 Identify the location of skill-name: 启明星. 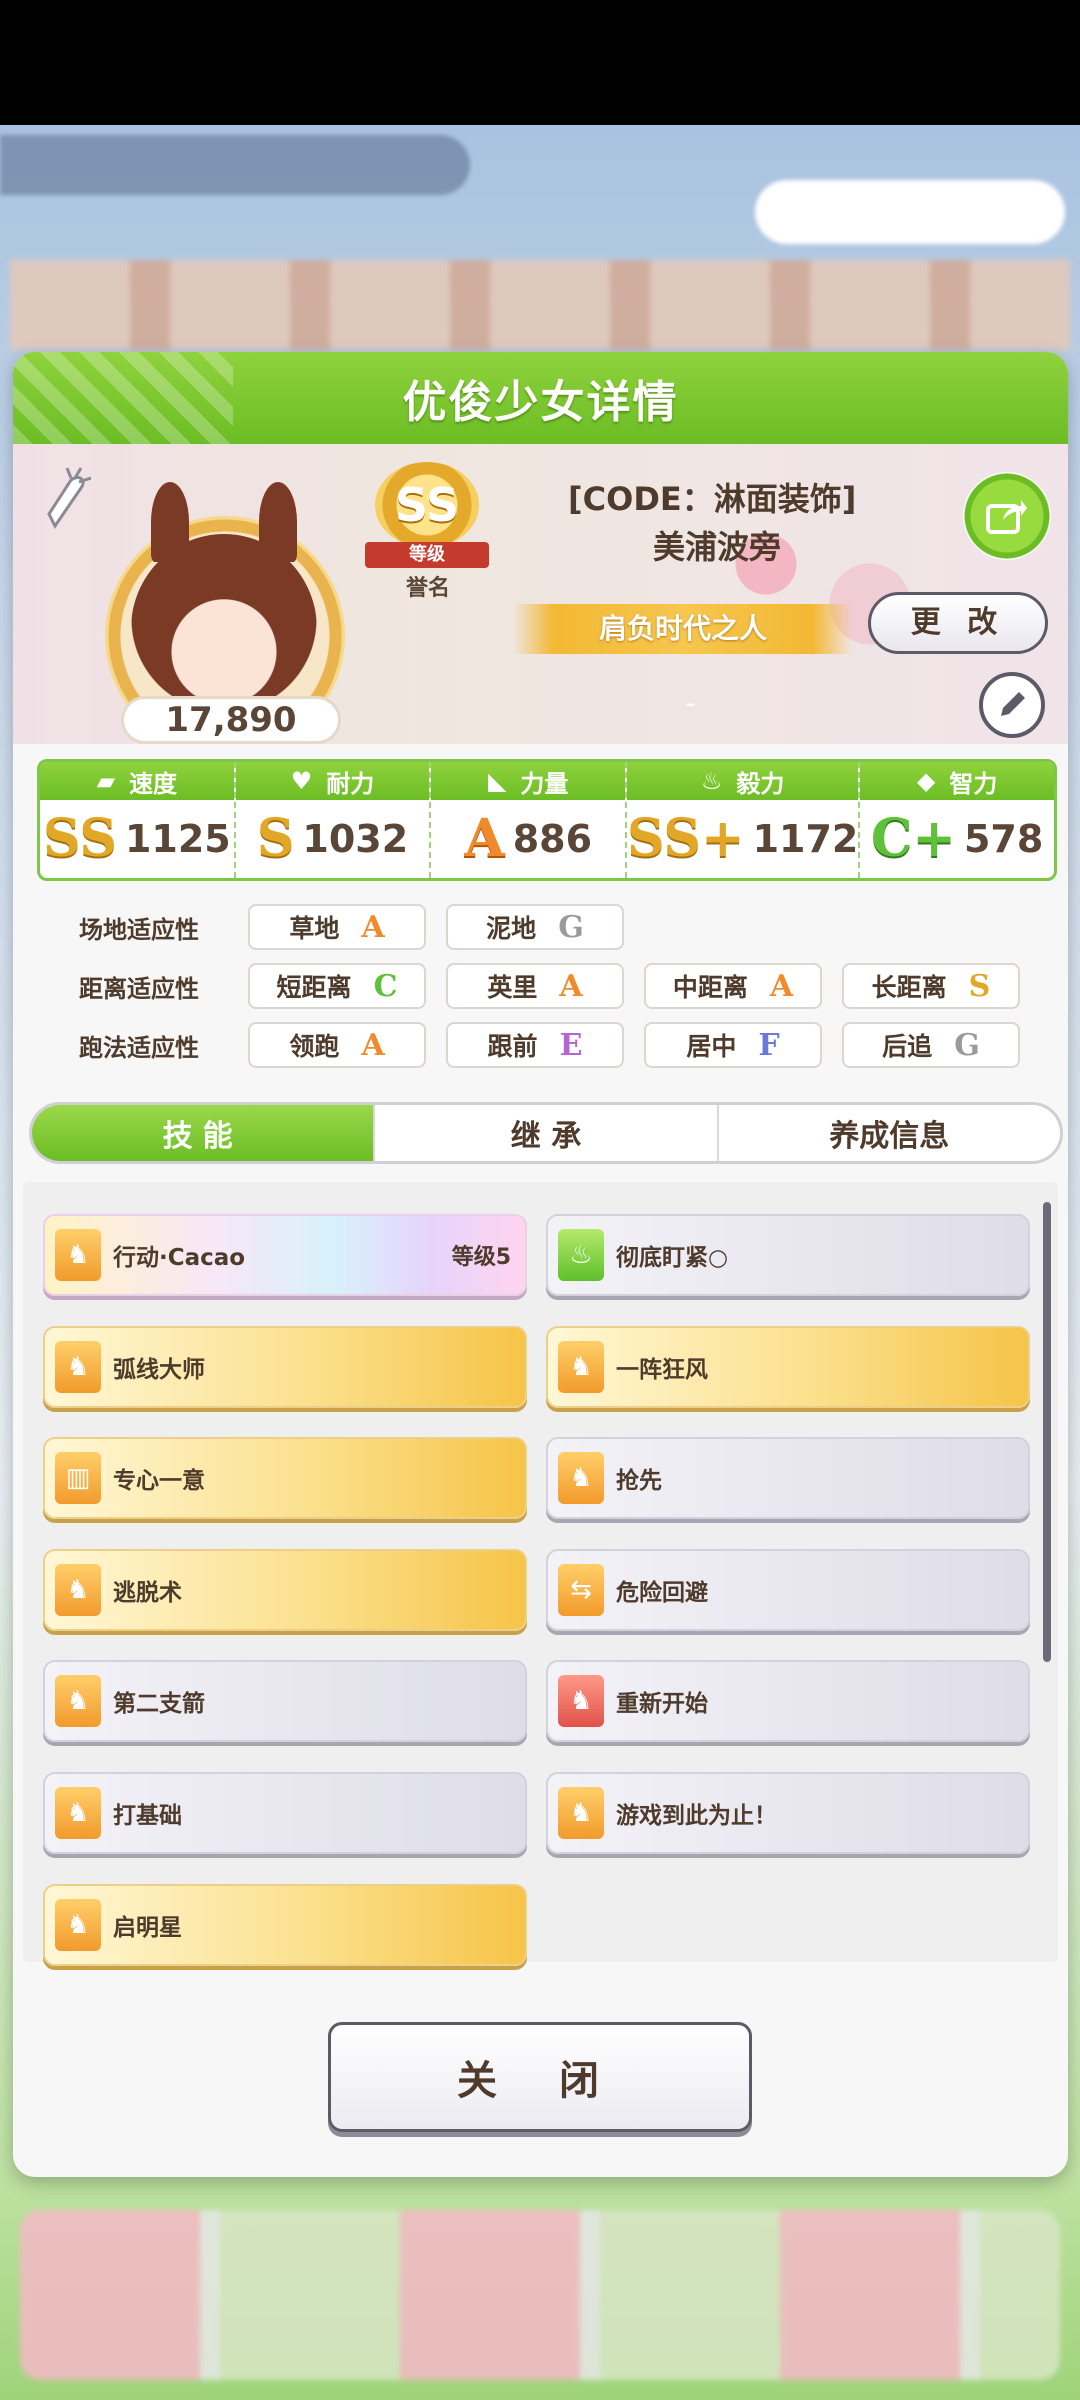
(147, 1928).